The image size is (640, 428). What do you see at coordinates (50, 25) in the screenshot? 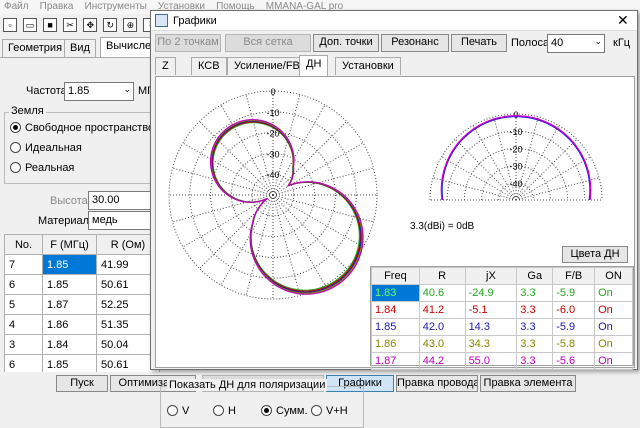
I see `save-icon: ■` at bounding box center [50, 25].